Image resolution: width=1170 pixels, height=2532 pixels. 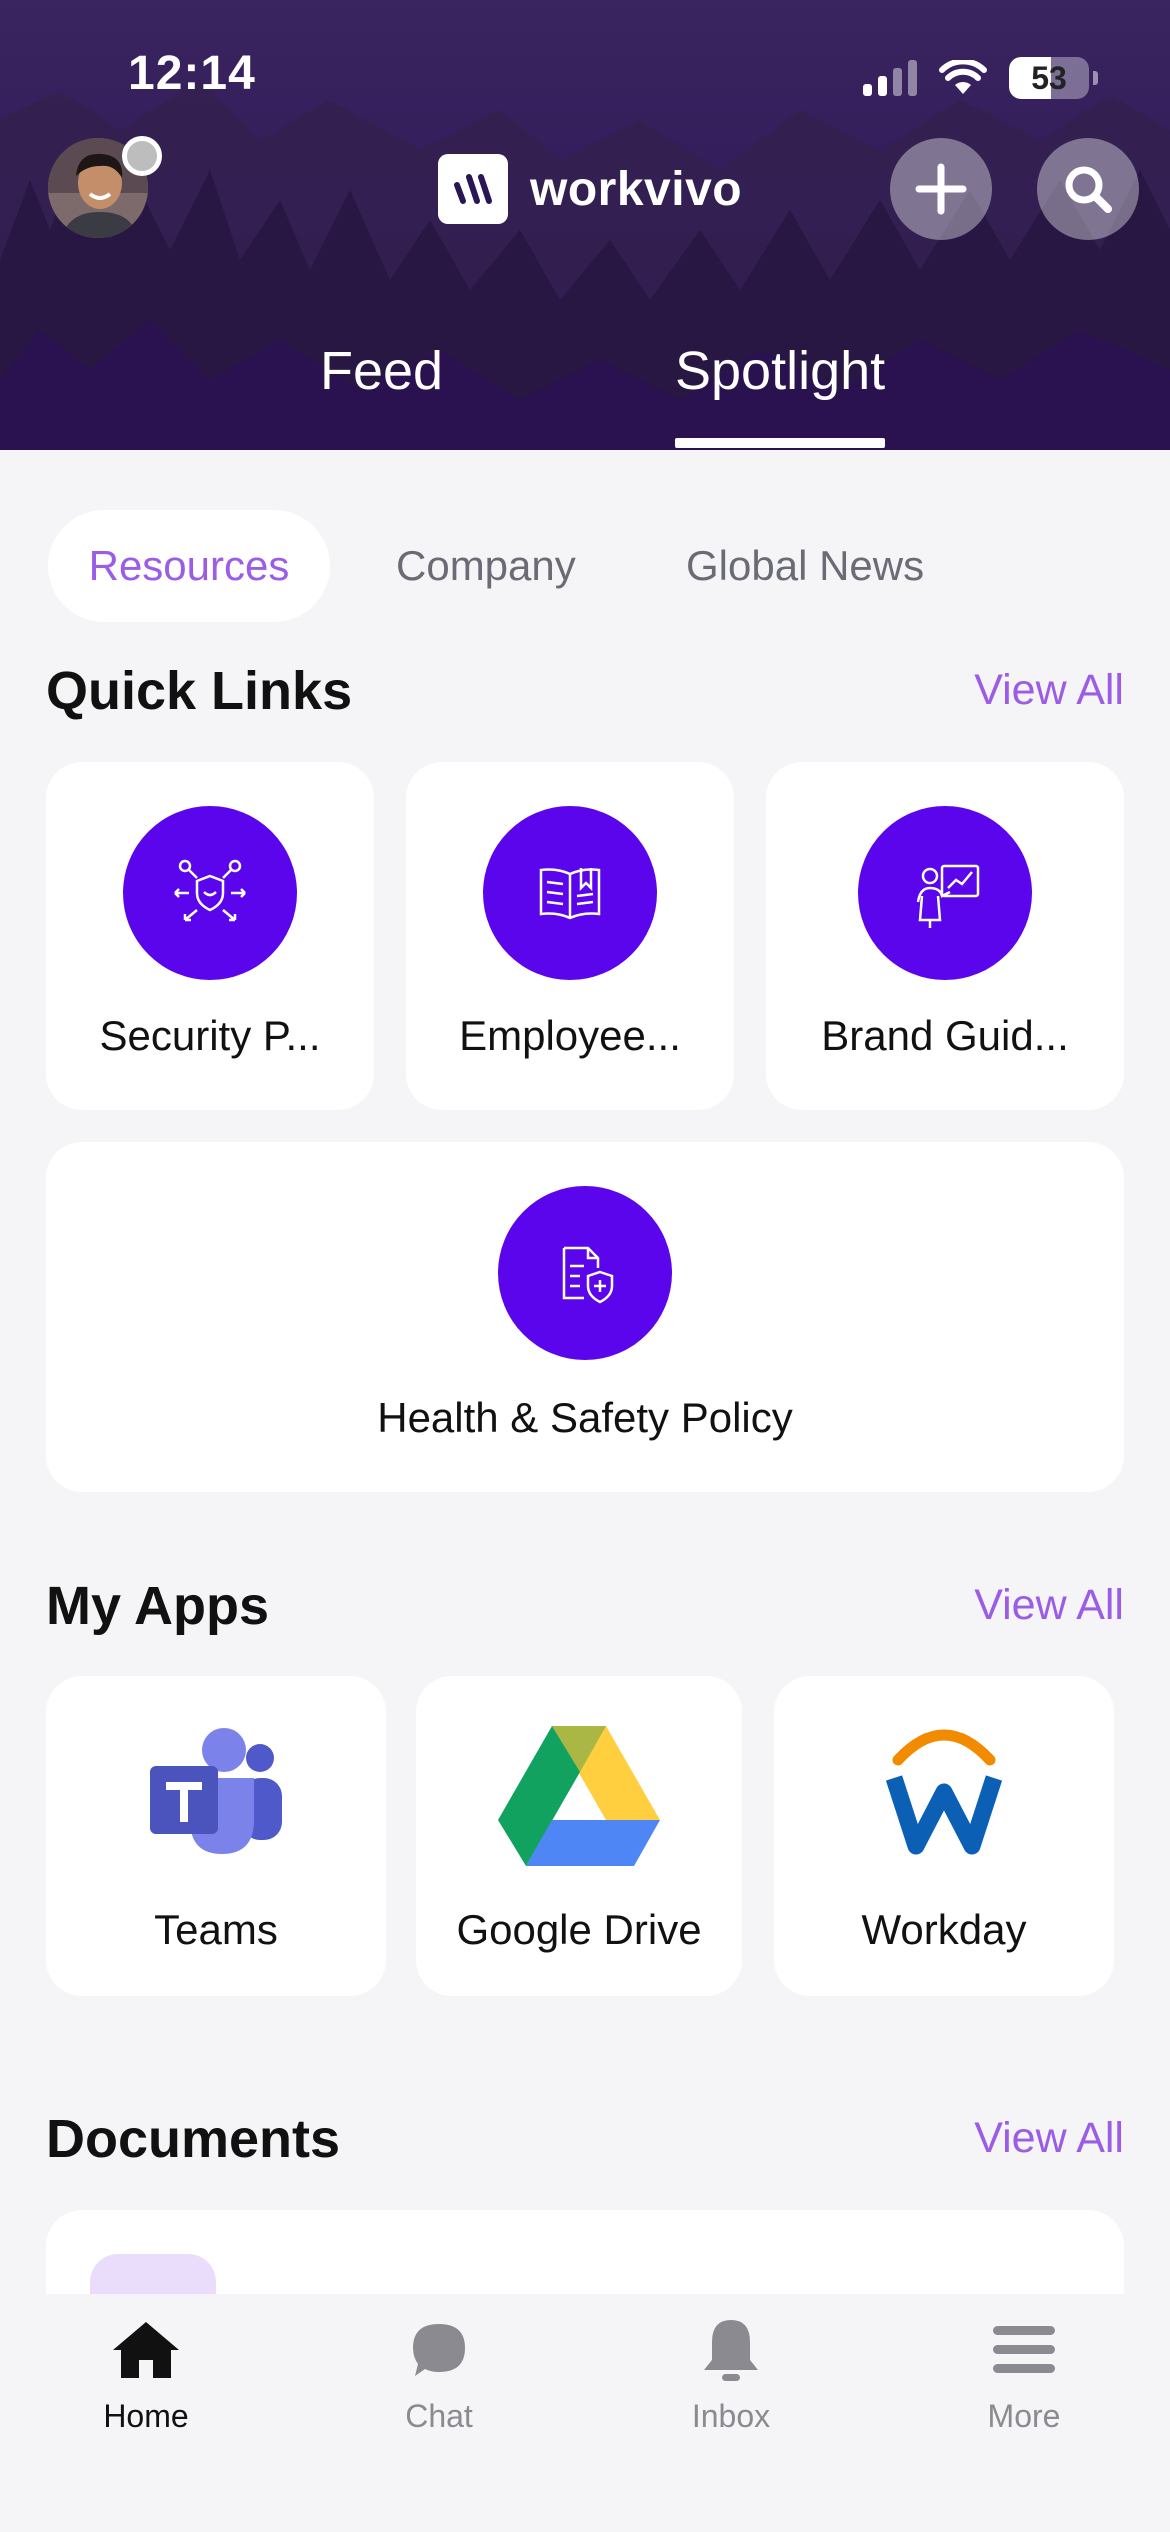 What do you see at coordinates (1049, 1605) in the screenshot?
I see `my-apps-view-all-link: View All` at bounding box center [1049, 1605].